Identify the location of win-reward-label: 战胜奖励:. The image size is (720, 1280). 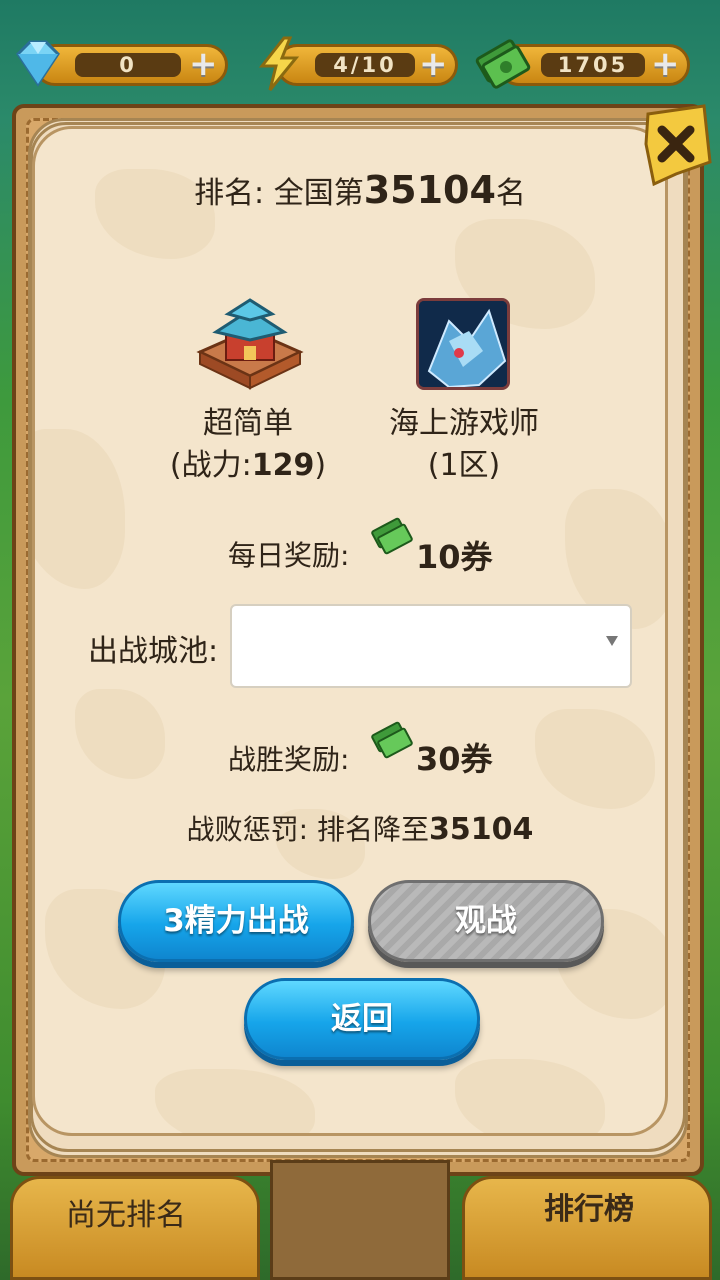
(289, 759).